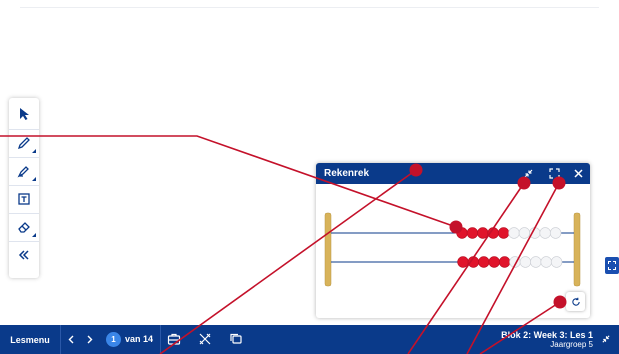 The image size is (619, 354). I want to click on drawing-toolbar, so click(24, 188).